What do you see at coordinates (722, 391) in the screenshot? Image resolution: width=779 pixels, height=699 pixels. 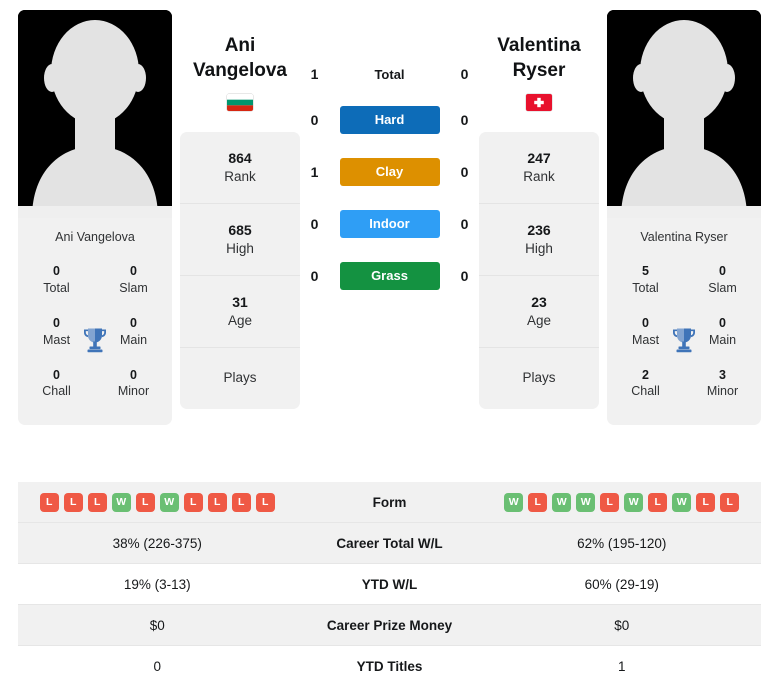 I see `titles-minor-label-right: Minor` at bounding box center [722, 391].